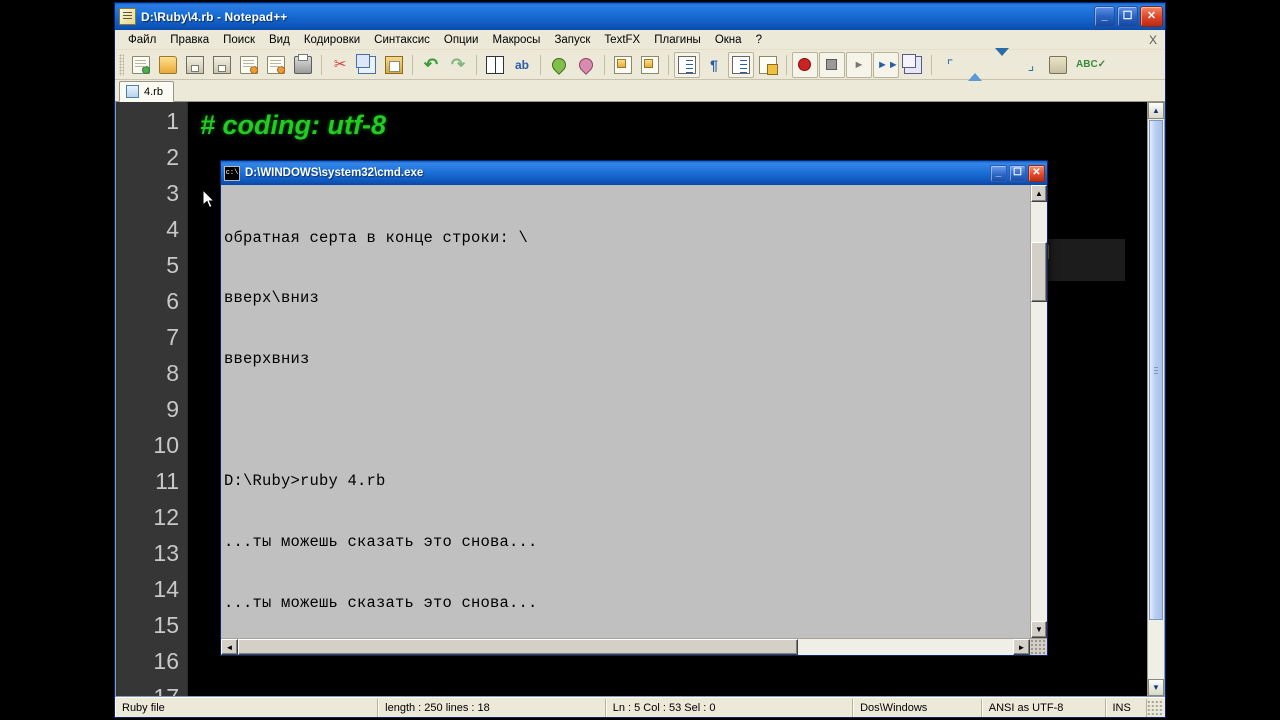 Image resolution: width=1280 pixels, height=720 pixels. What do you see at coordinates (1153, 40) in the screenshot?
I see `close-document-x: X` at bounding box center [1153, 40].